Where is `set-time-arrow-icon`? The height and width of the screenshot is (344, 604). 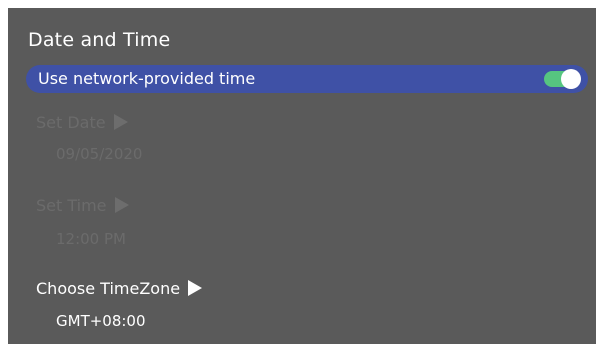 set-time-arrow-icon is located at coordinates (121, 205).